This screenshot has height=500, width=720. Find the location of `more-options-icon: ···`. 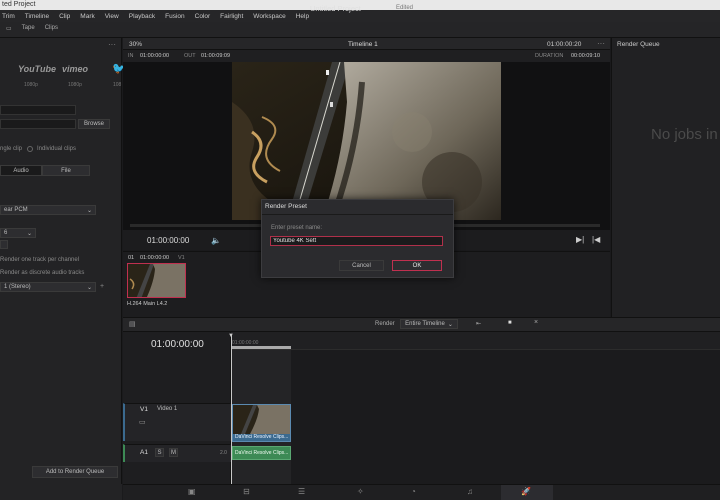

more-options-icon: ··· is located at coordinates (112, 44).